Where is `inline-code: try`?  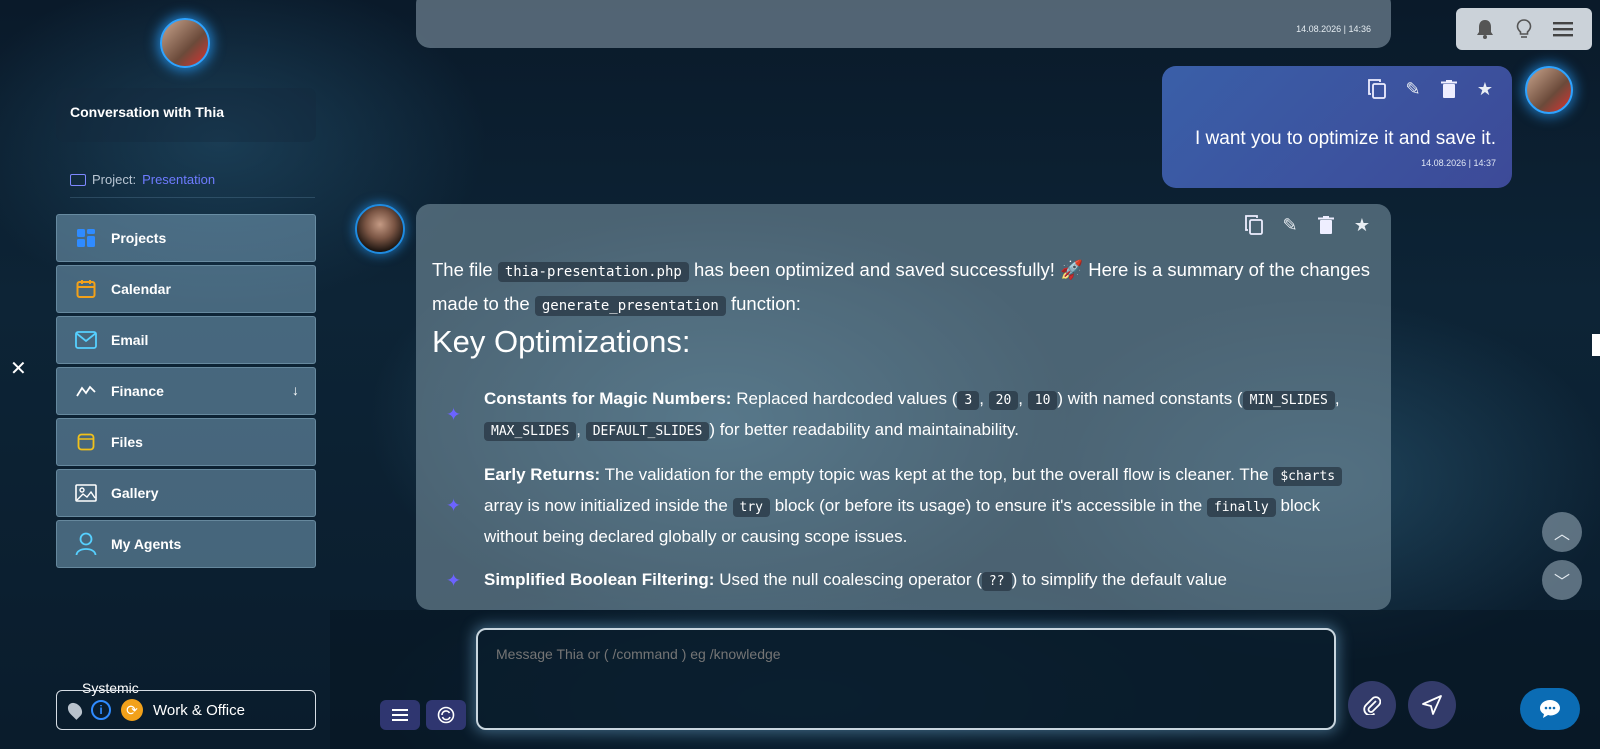 inline-code: try is located at coordinates (751, 507).